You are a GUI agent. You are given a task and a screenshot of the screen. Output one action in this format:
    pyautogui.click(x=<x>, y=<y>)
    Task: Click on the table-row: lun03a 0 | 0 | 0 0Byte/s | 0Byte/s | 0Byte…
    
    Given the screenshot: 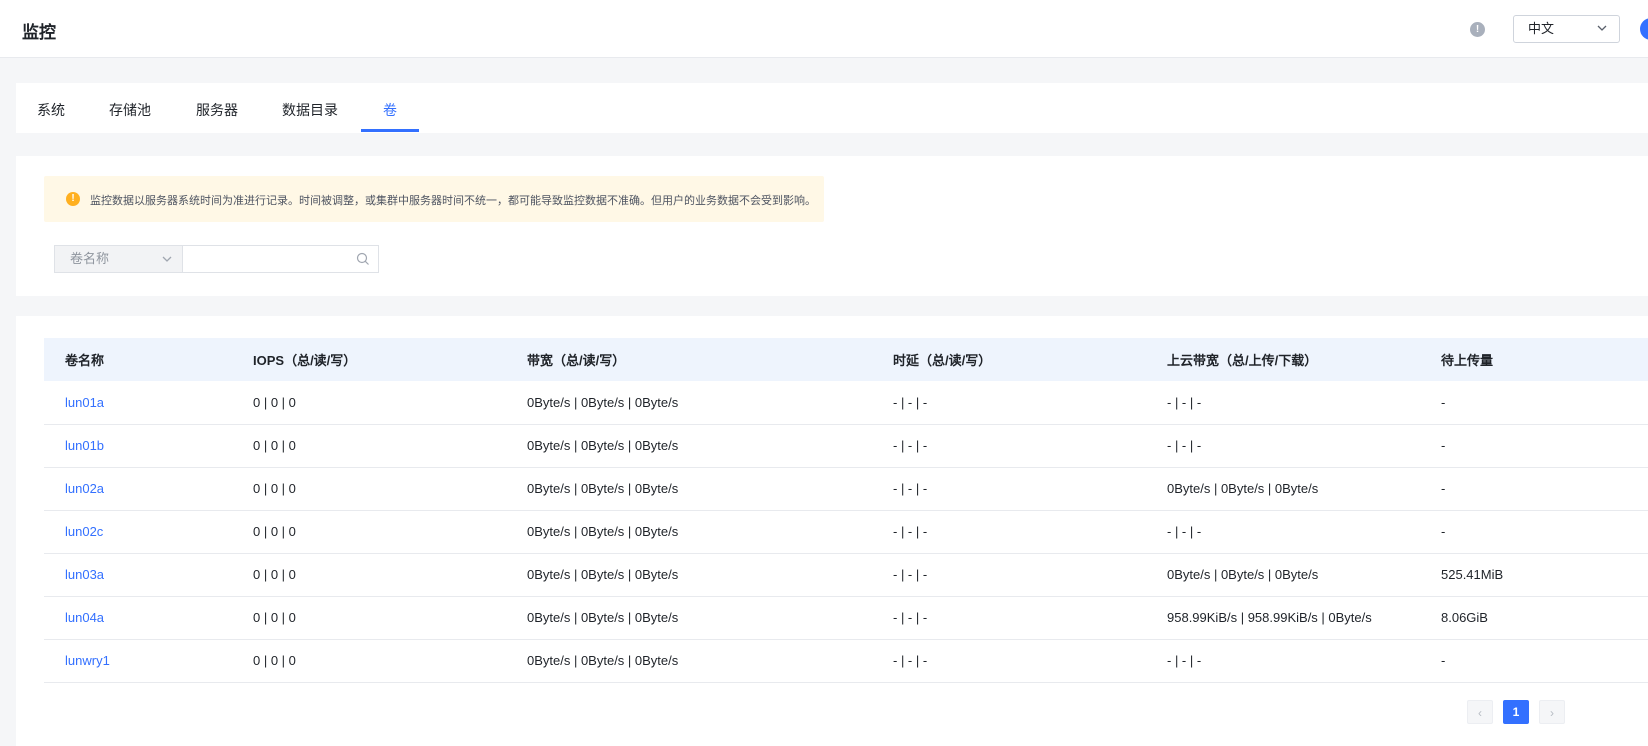 What is the action you would take?
    pyautogui.click(x=846, y=575)
    